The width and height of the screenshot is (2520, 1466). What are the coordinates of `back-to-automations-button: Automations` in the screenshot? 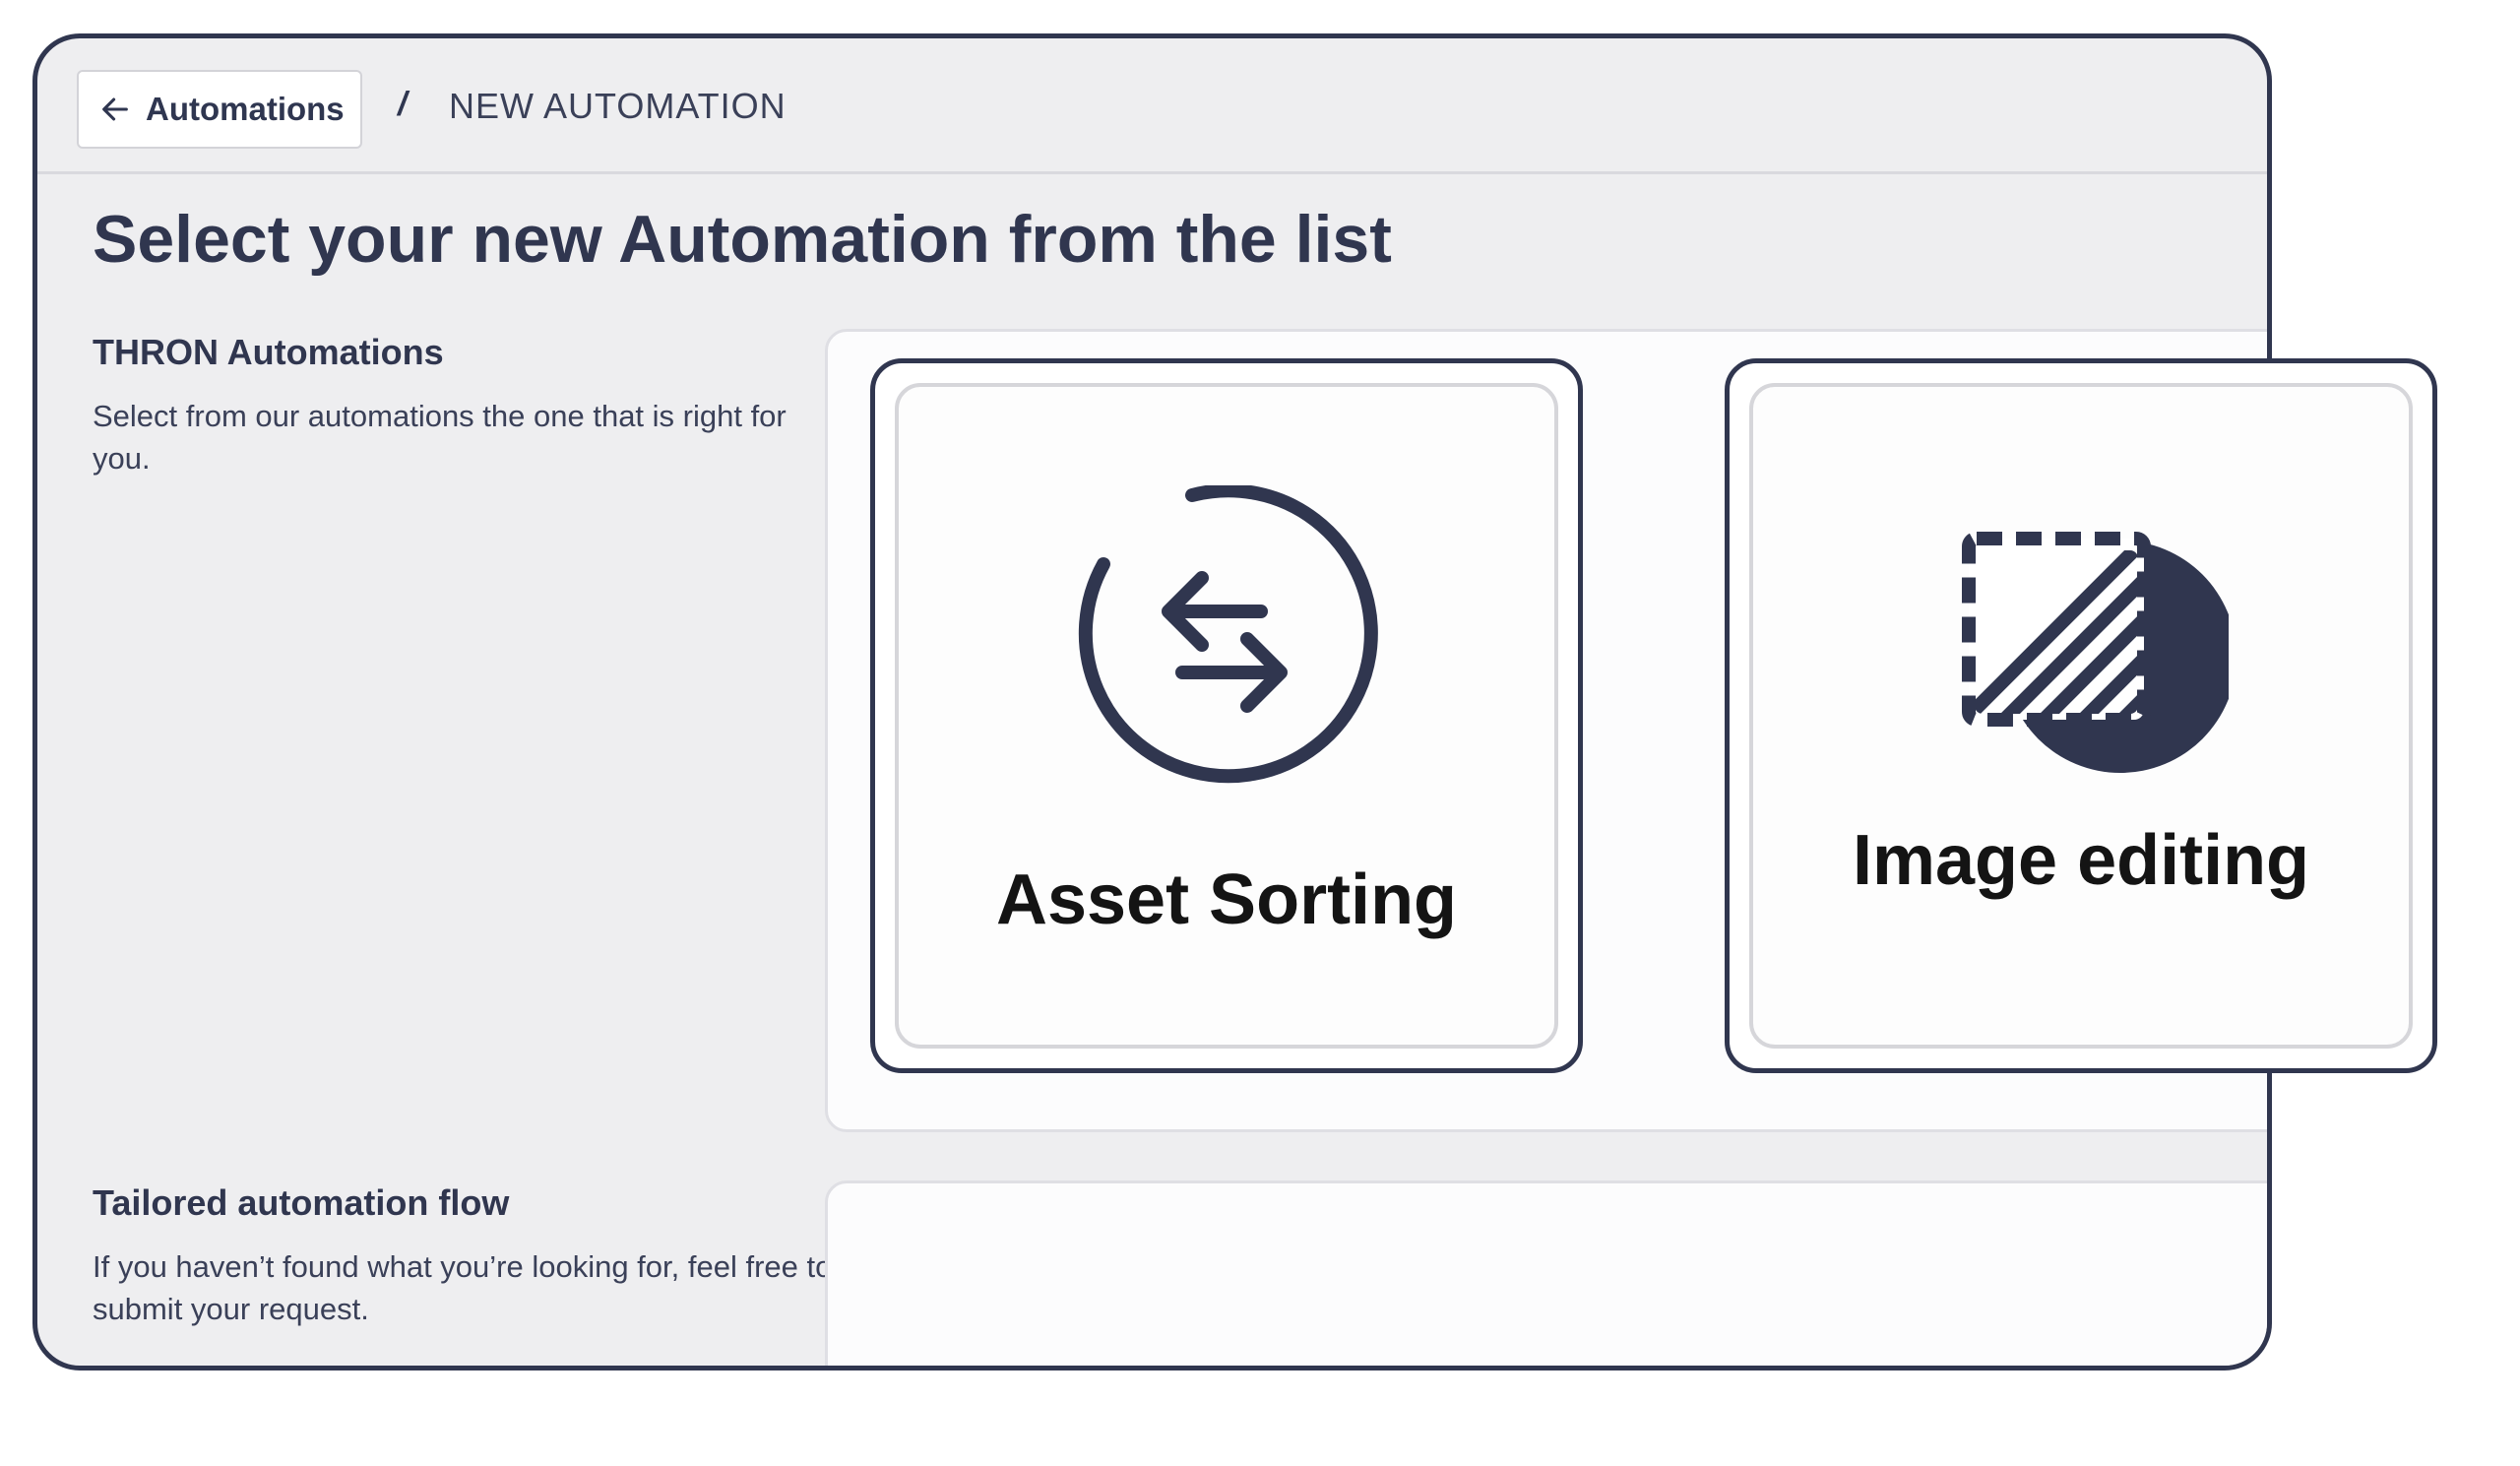 It's located at (219, 109).